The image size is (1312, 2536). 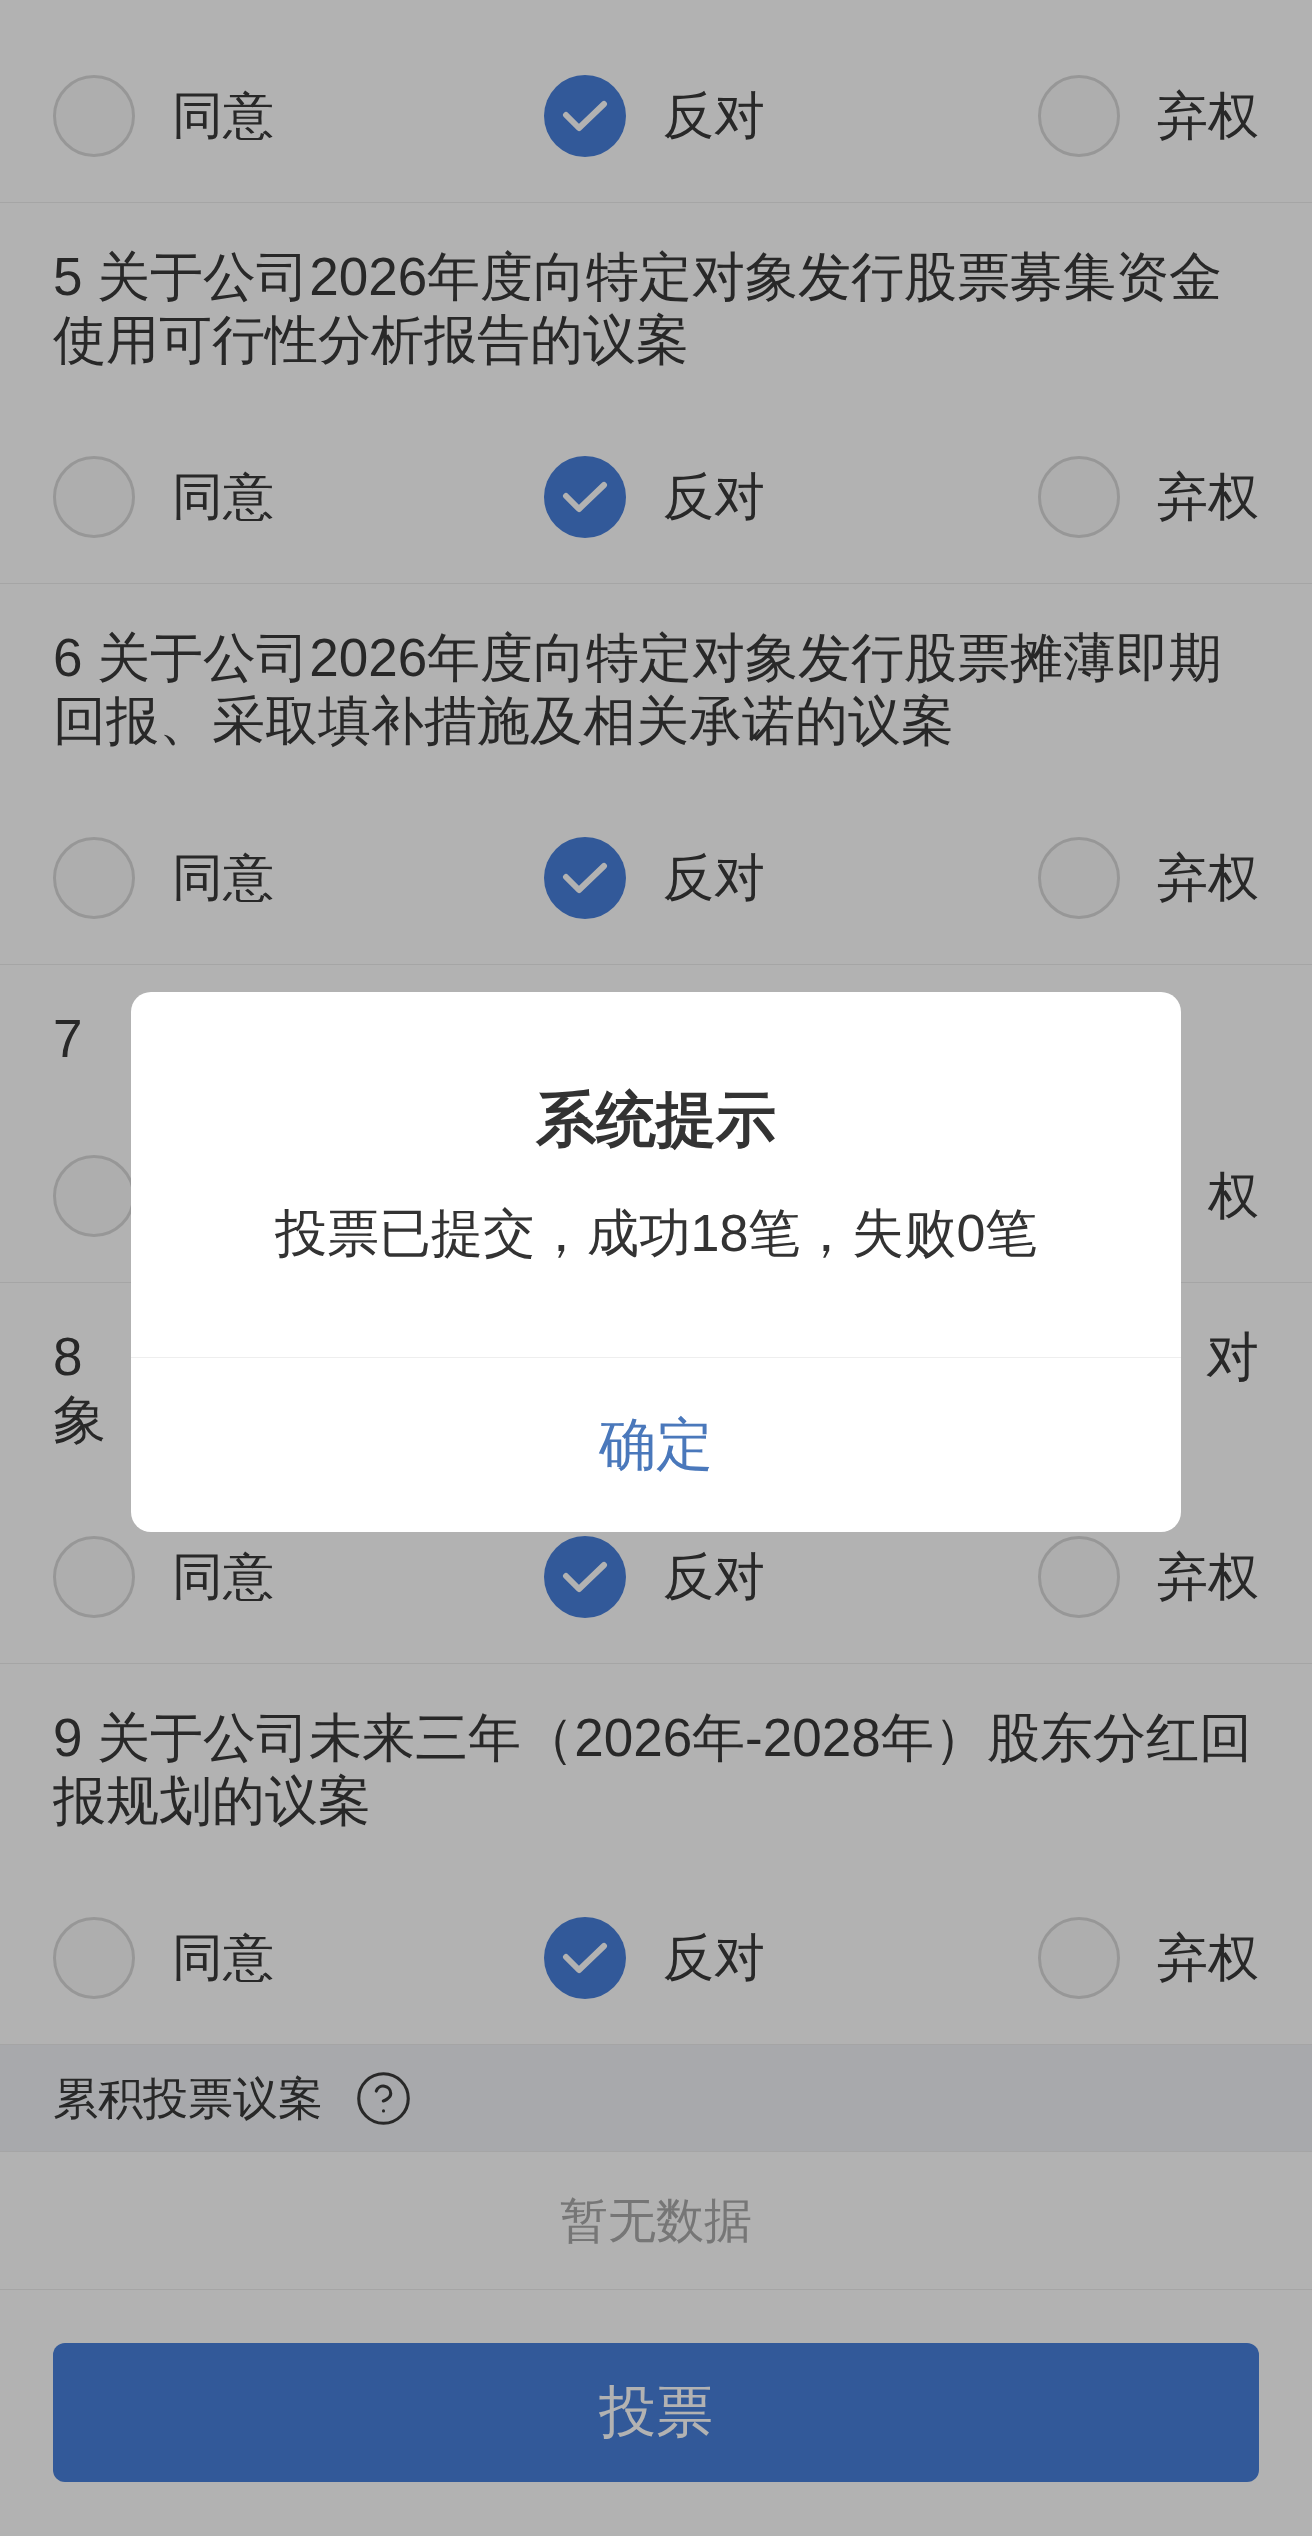 I want to click on help-icon, so click(x=383, y=2098).